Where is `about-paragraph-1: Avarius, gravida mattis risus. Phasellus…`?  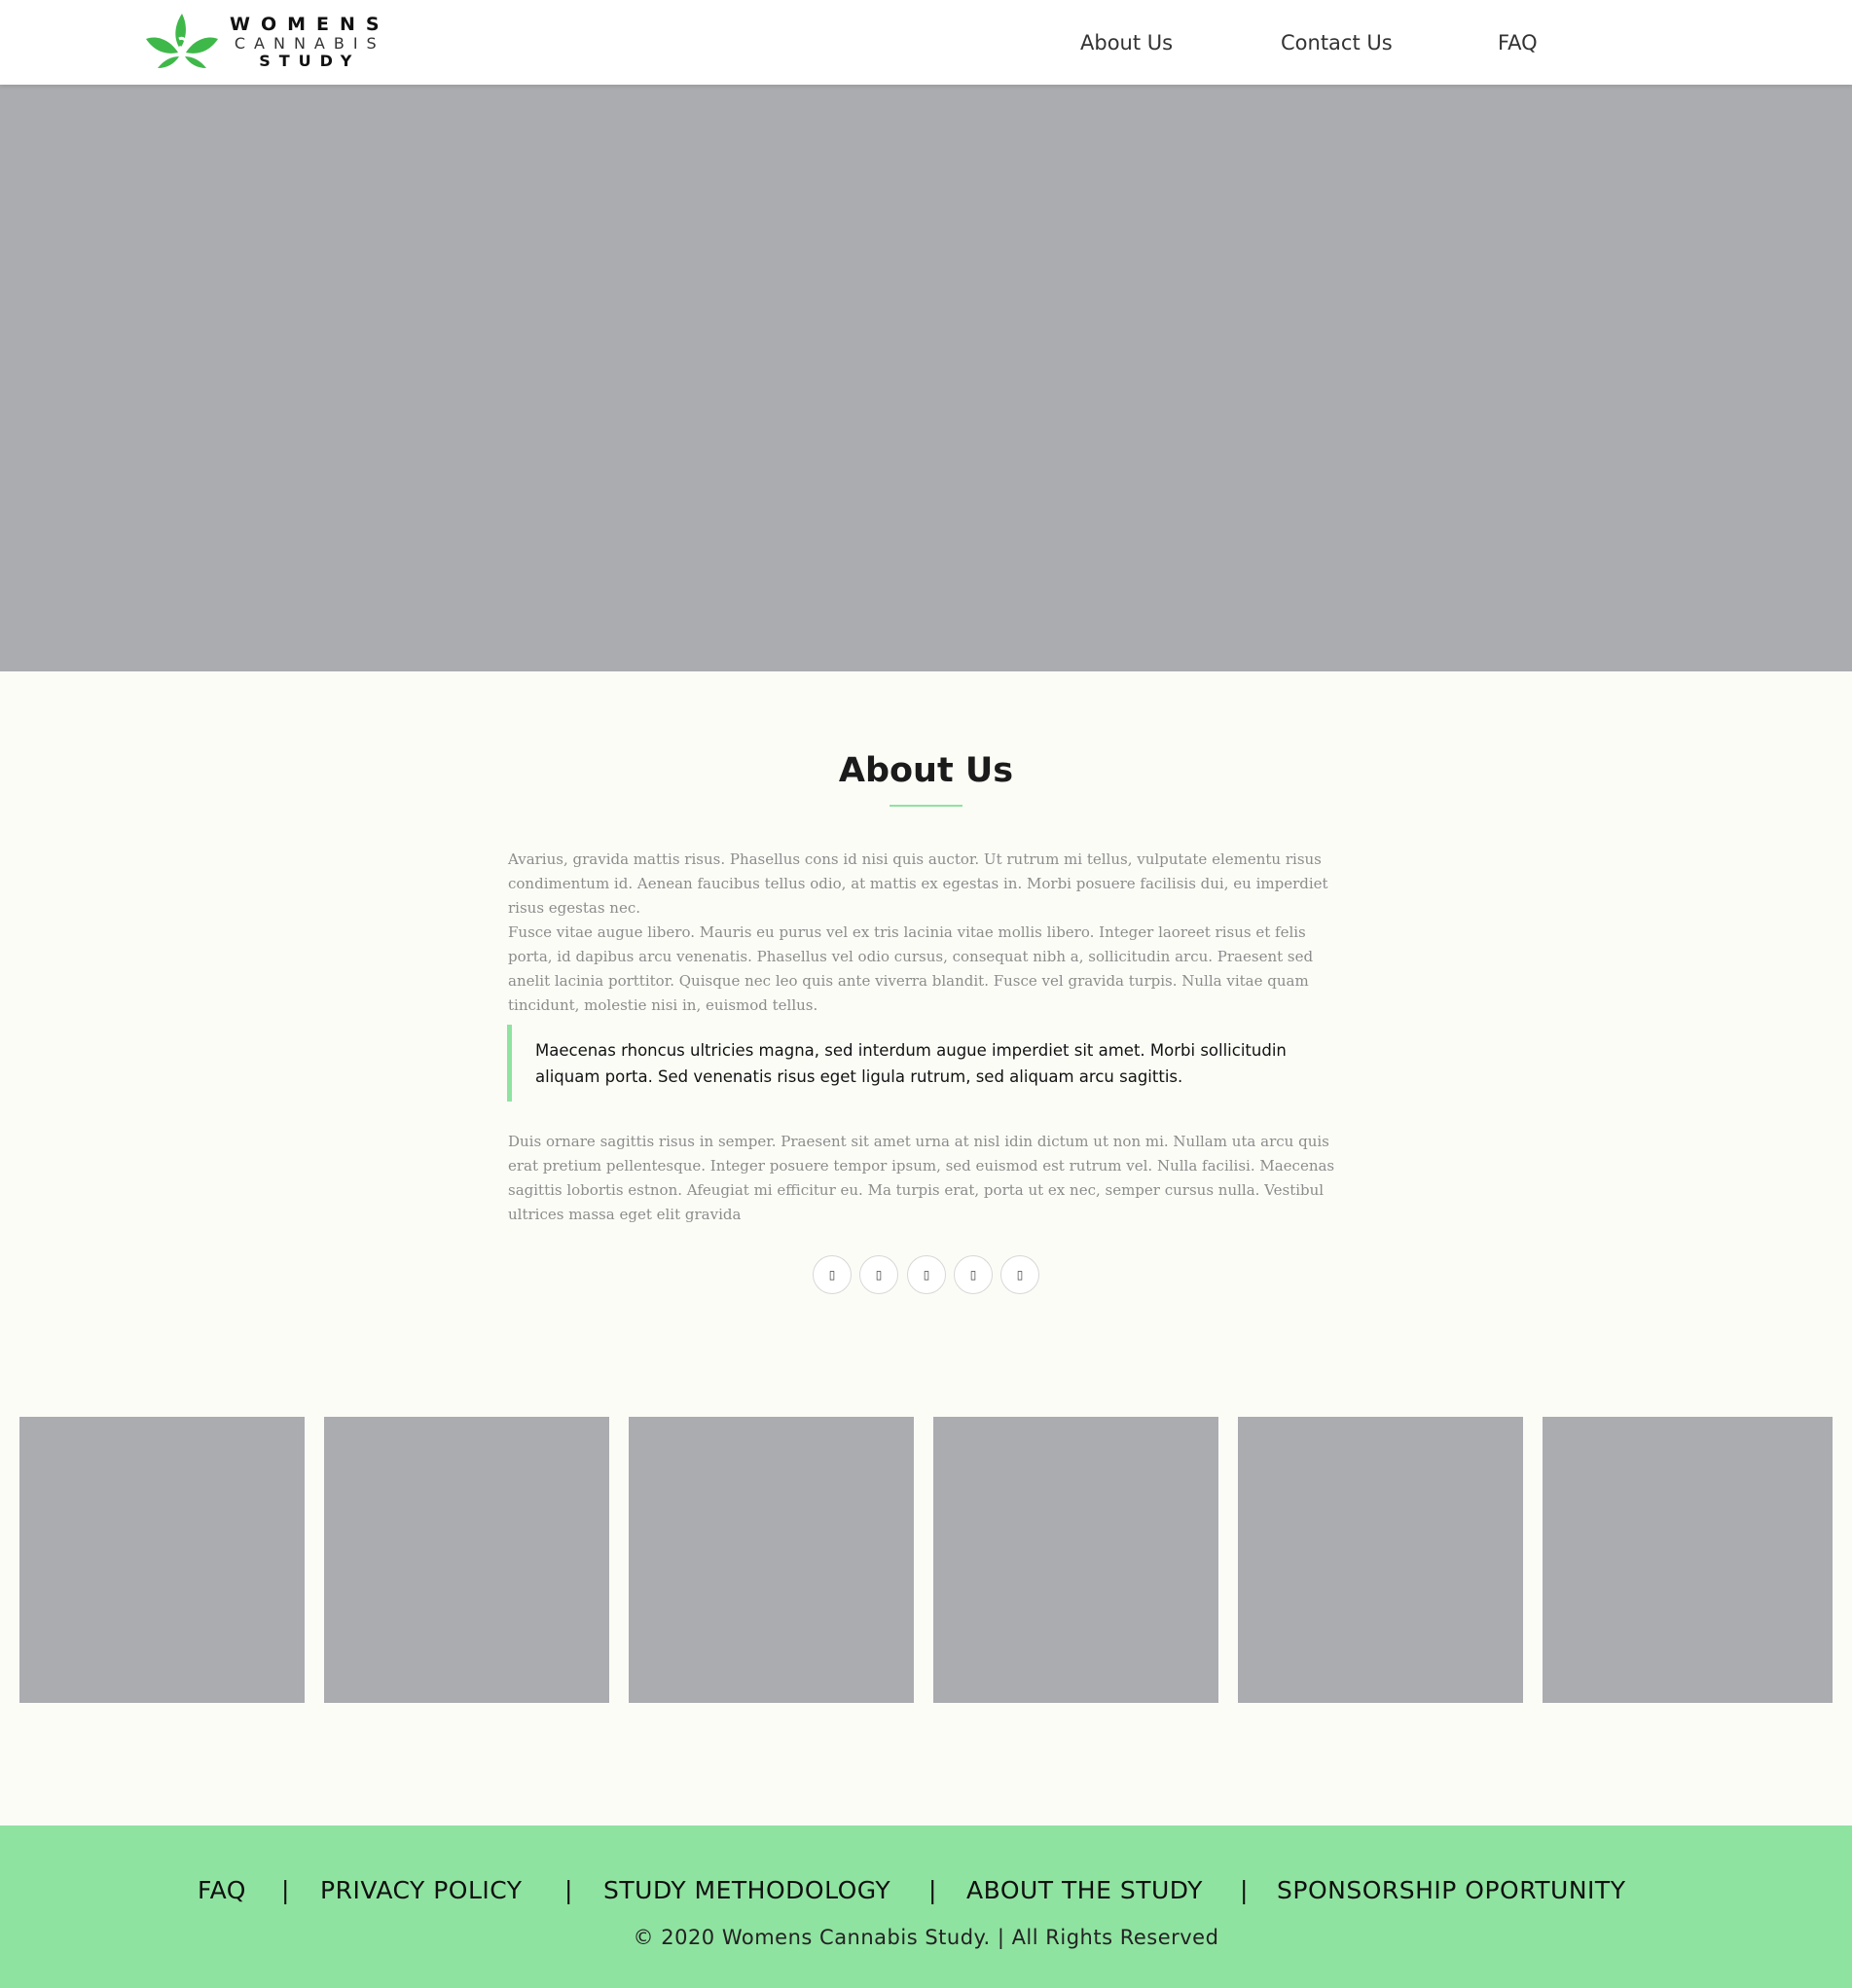
about-paragraph-1: Avarius, gravida mattis risus. Phasellus… is located at coordinates (918, 884).